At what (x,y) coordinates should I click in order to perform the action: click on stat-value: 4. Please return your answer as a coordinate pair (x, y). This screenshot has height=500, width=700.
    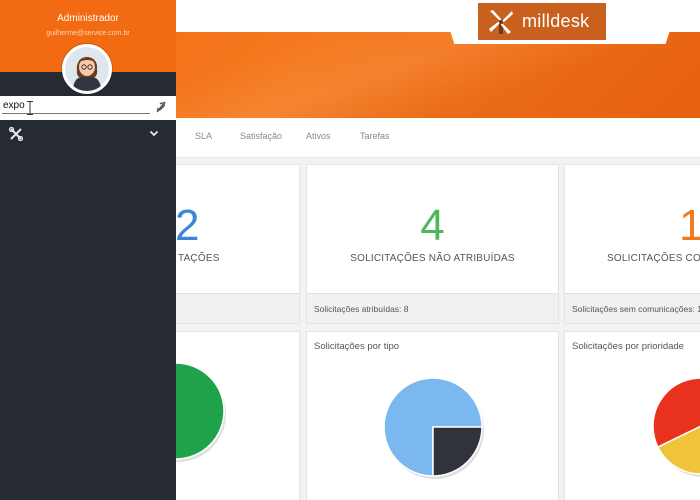
    Looking at the image, I should click on (432, 225).